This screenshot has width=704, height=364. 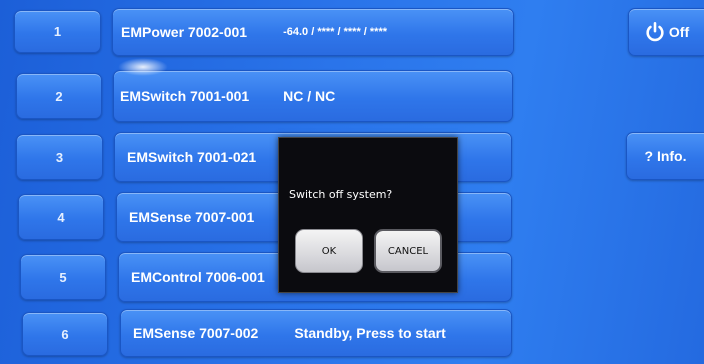 I want to click on info-label: ? Info., so click(x=665, y=156).